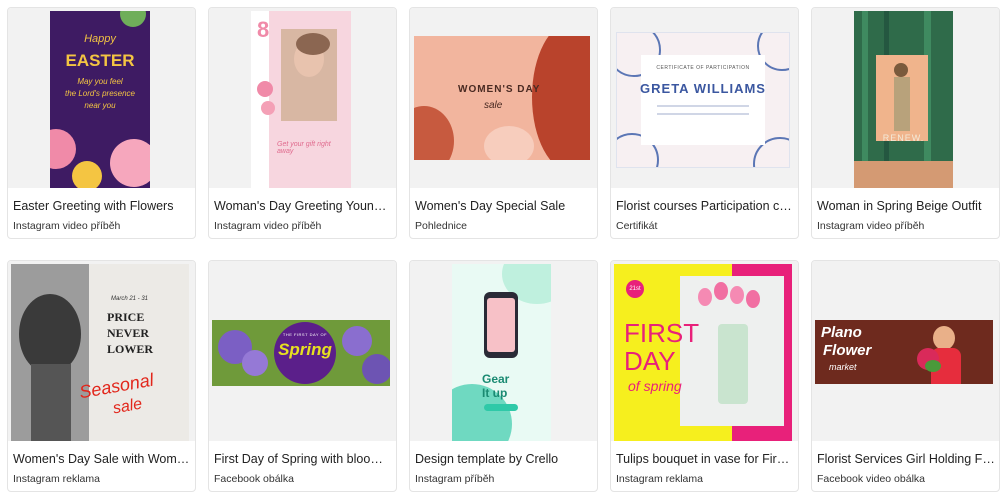 This screenshot has height=492, width=1000. Describe the element at coordinates (305, 349) in the screenshot. I see `cover-word: Spring` at that location.